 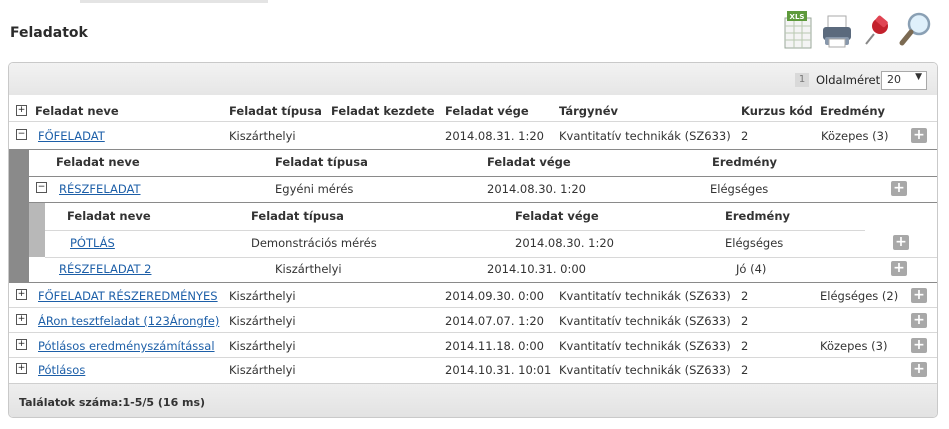 I want to click on task-link: ÁRon tesztfeladat (123Árongfe), so click(x=128, y=321).